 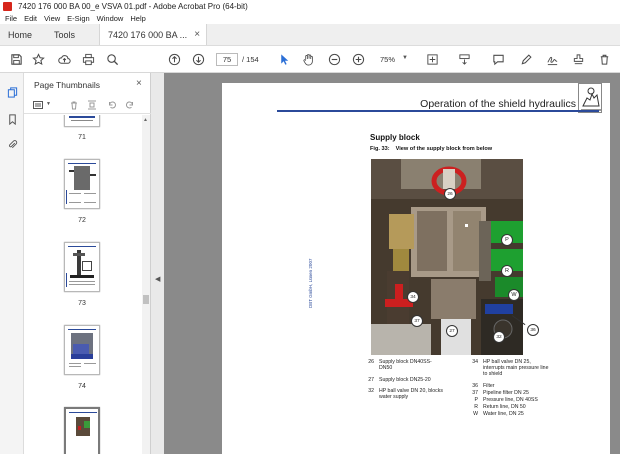 I want to click on menu-edit: Edit, so click(x=30, y=18).